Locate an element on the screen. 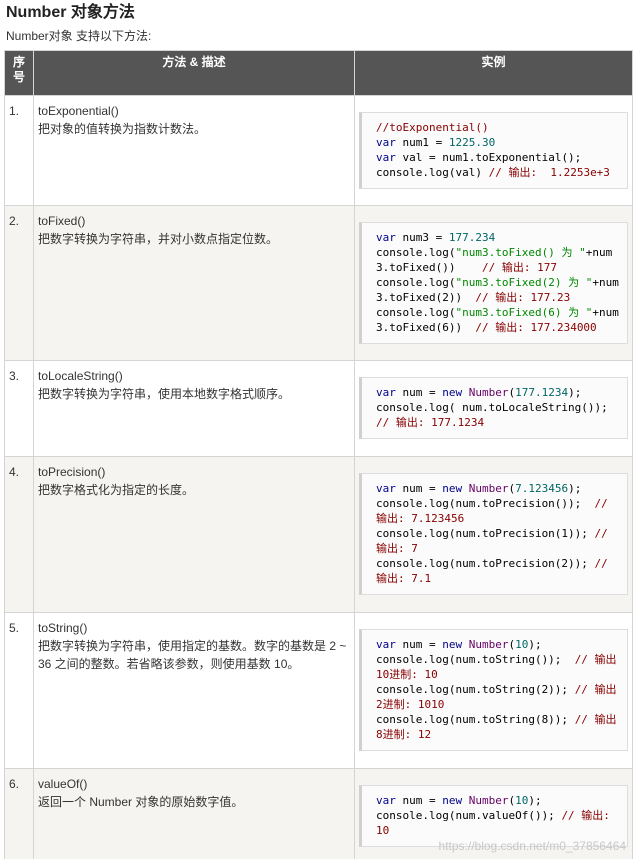 This screenshot has width=634, height=859. code-line: var num = new Number(177.1234); is located at coordinates (499, 392).